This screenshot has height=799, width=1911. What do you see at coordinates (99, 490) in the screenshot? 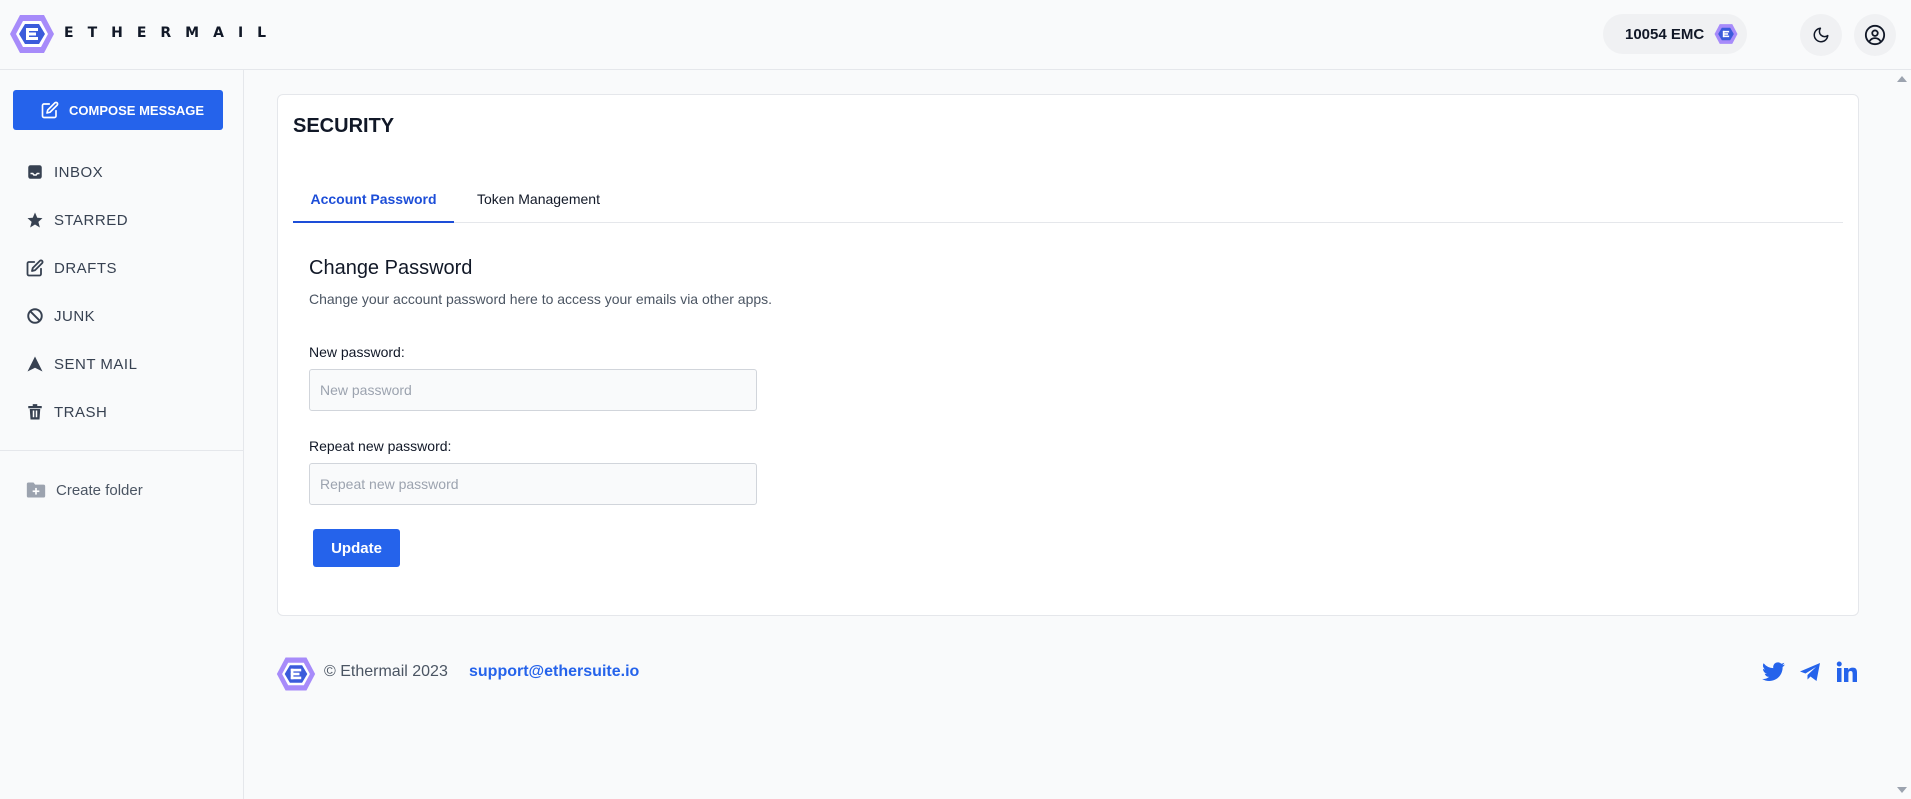
I see `create-folder-label: Create folder` at bounding box center [99, 490].